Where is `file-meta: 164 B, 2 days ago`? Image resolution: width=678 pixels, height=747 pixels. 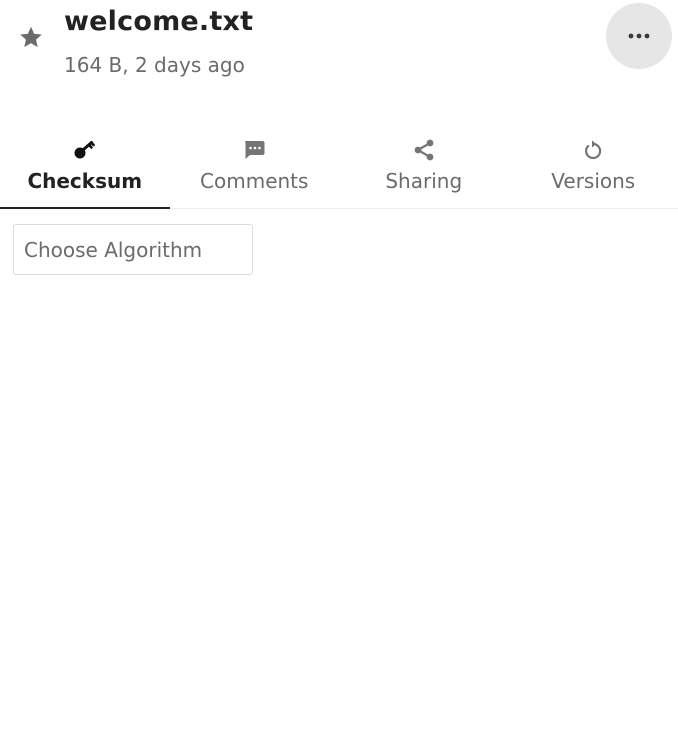
file-meta: 164 B, 2 days ago is located at coordinates (154, 65).